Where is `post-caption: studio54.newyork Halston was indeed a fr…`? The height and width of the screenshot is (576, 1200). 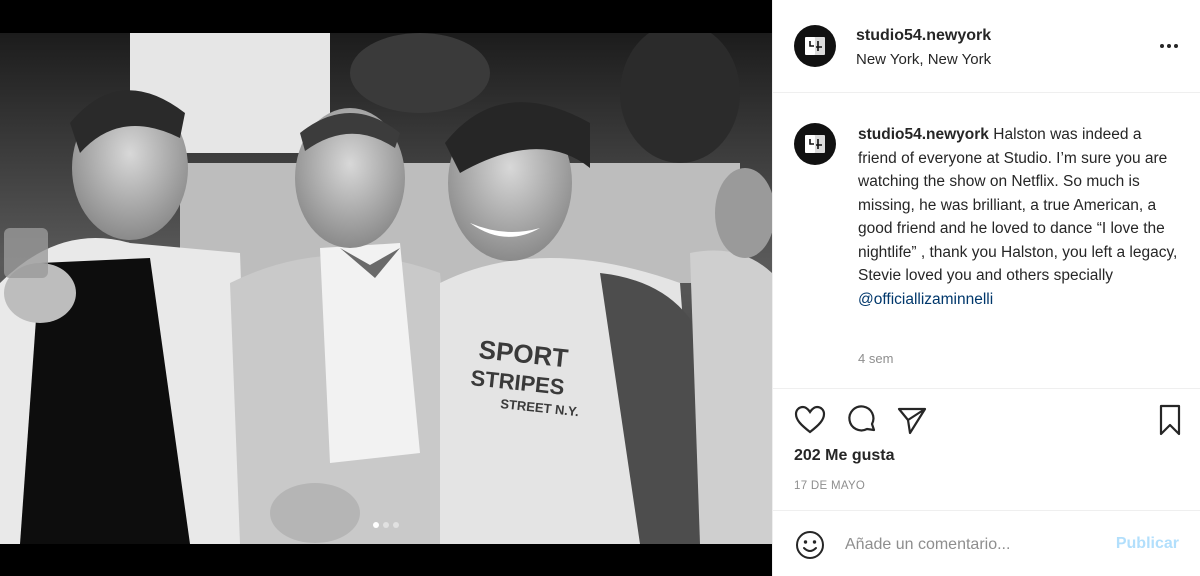 post-caption: studio54.newyork Halston was indeed a fr… is located at coordinates (1018, 217).